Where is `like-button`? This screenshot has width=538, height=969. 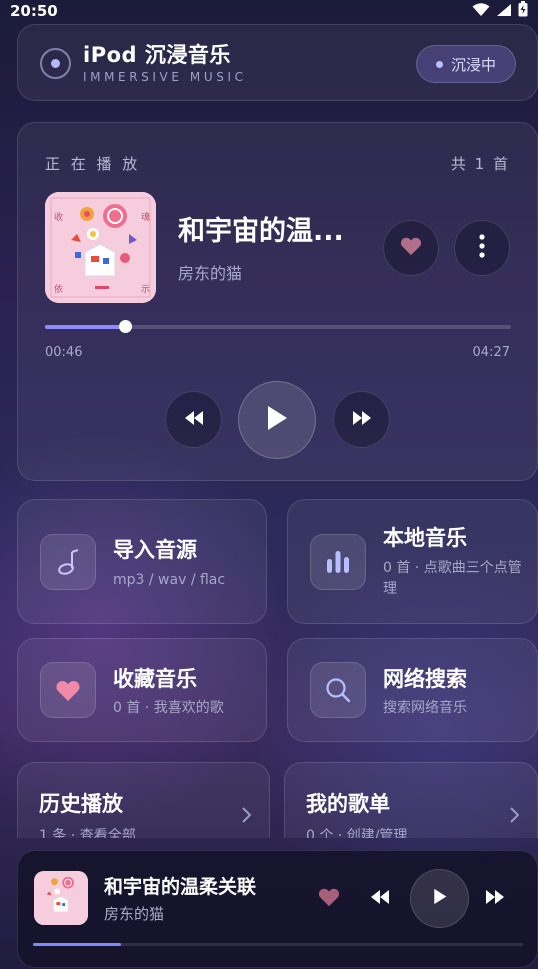 like-button is located at coordinates (411, 248).